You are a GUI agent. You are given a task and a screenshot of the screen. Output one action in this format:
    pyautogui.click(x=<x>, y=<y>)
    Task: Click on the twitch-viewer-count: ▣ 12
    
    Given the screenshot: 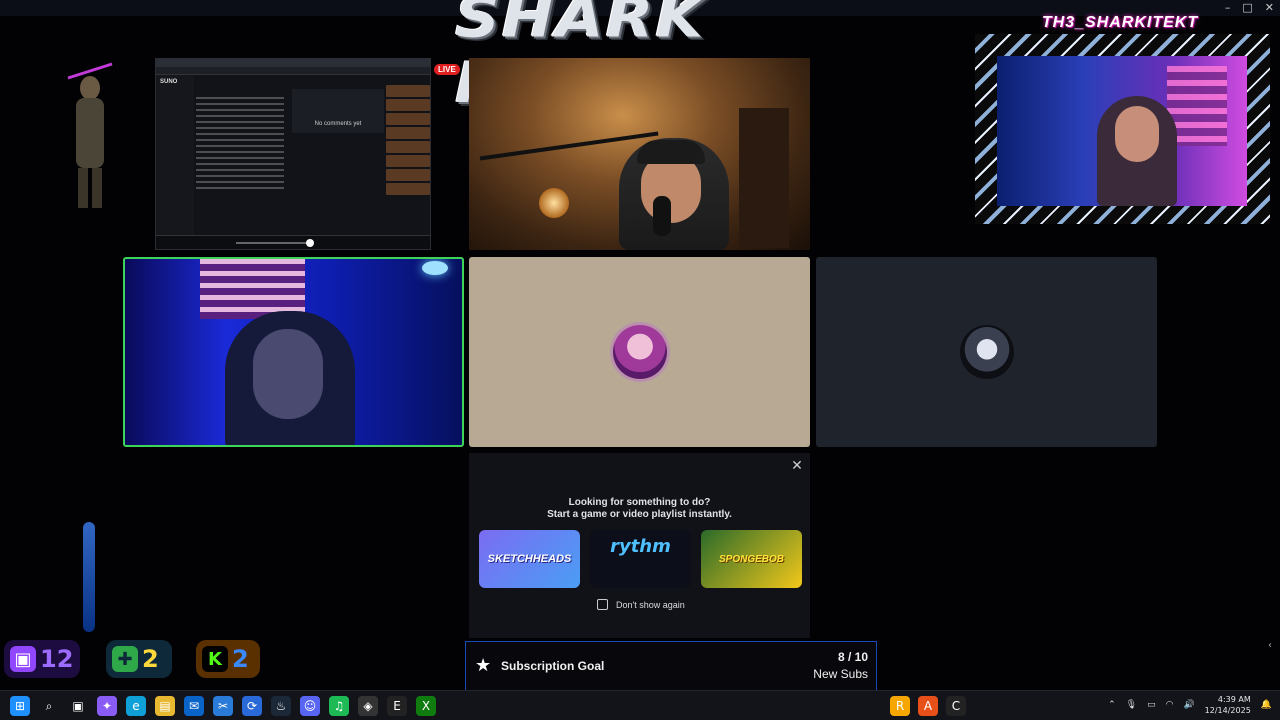 What is the action you would take?
    pyautogui.click(x=42, y=659)
    